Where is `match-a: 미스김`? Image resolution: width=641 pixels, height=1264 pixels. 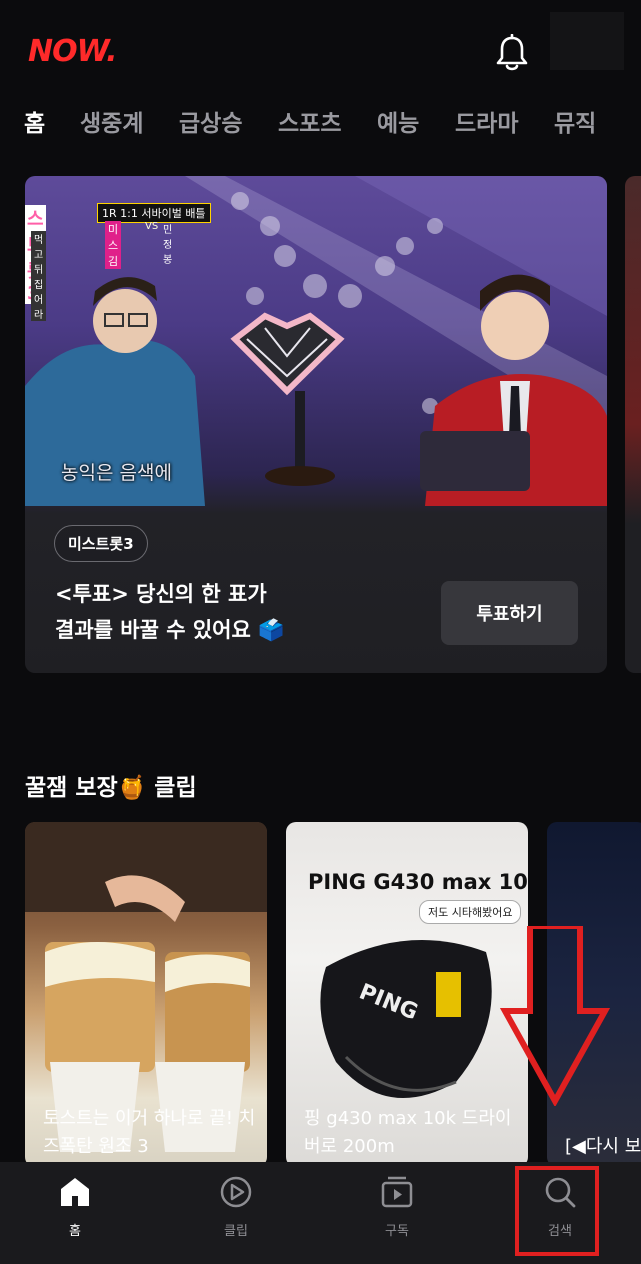
match-a: 미스김 is located at coordinates (113, 245).